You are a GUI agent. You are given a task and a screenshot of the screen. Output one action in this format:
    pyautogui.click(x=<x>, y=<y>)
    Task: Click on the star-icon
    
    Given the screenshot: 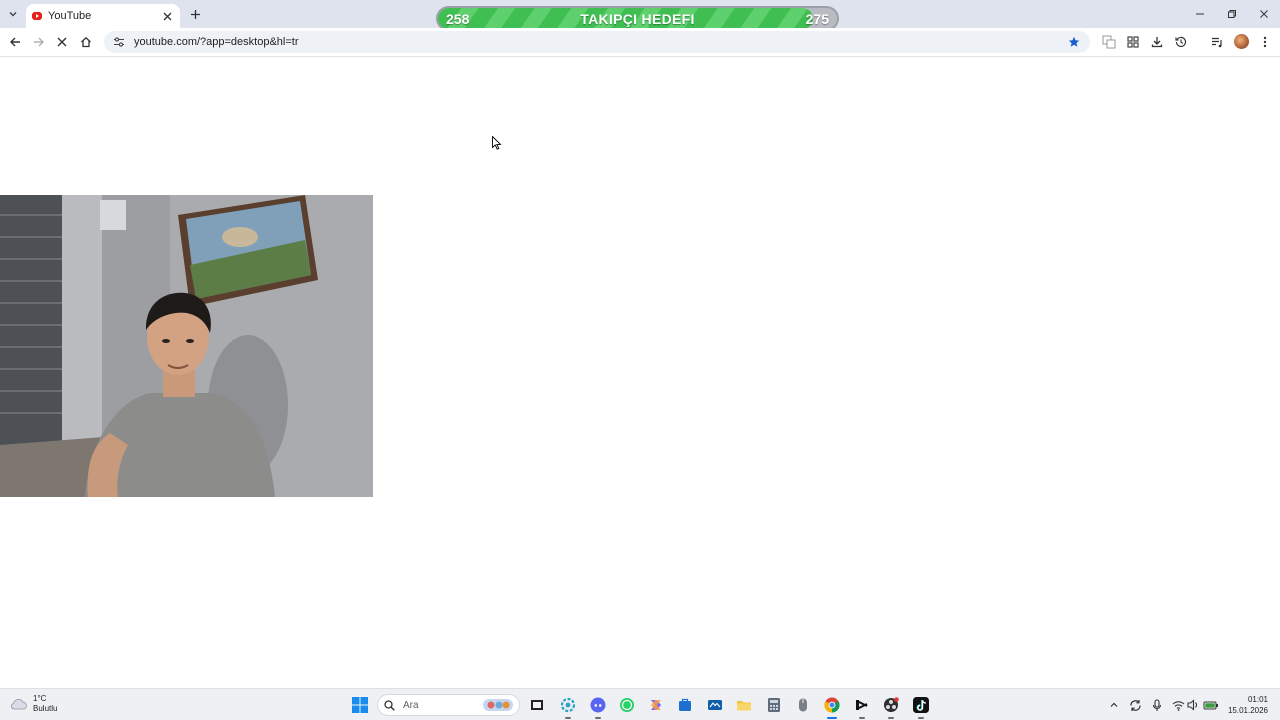 What is the action you would take?
    pyautogui.click(x=1074, y=41)
    